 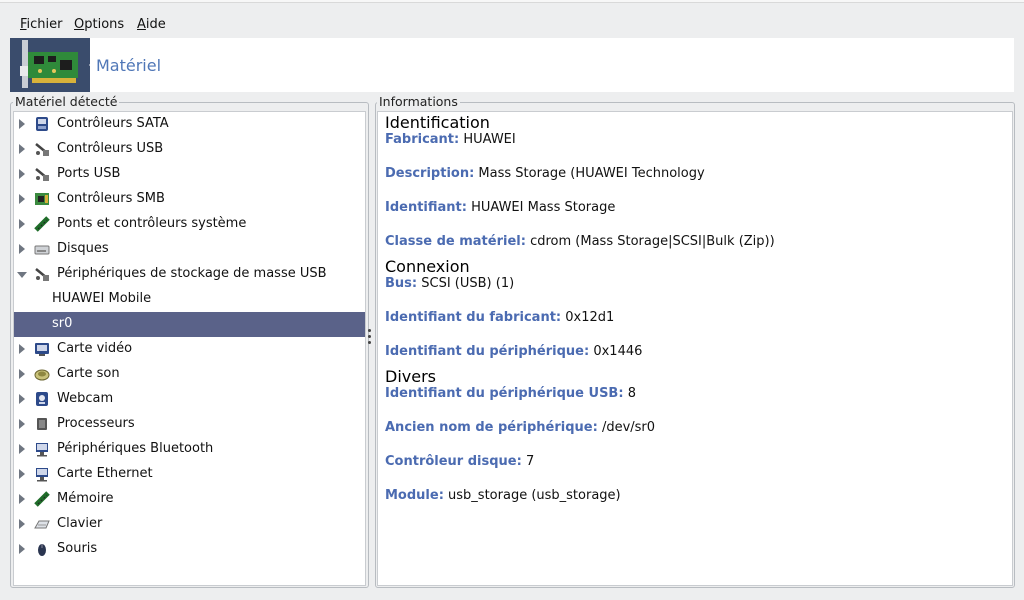 I want to click on disk-icon, so click(x=42, y=249).